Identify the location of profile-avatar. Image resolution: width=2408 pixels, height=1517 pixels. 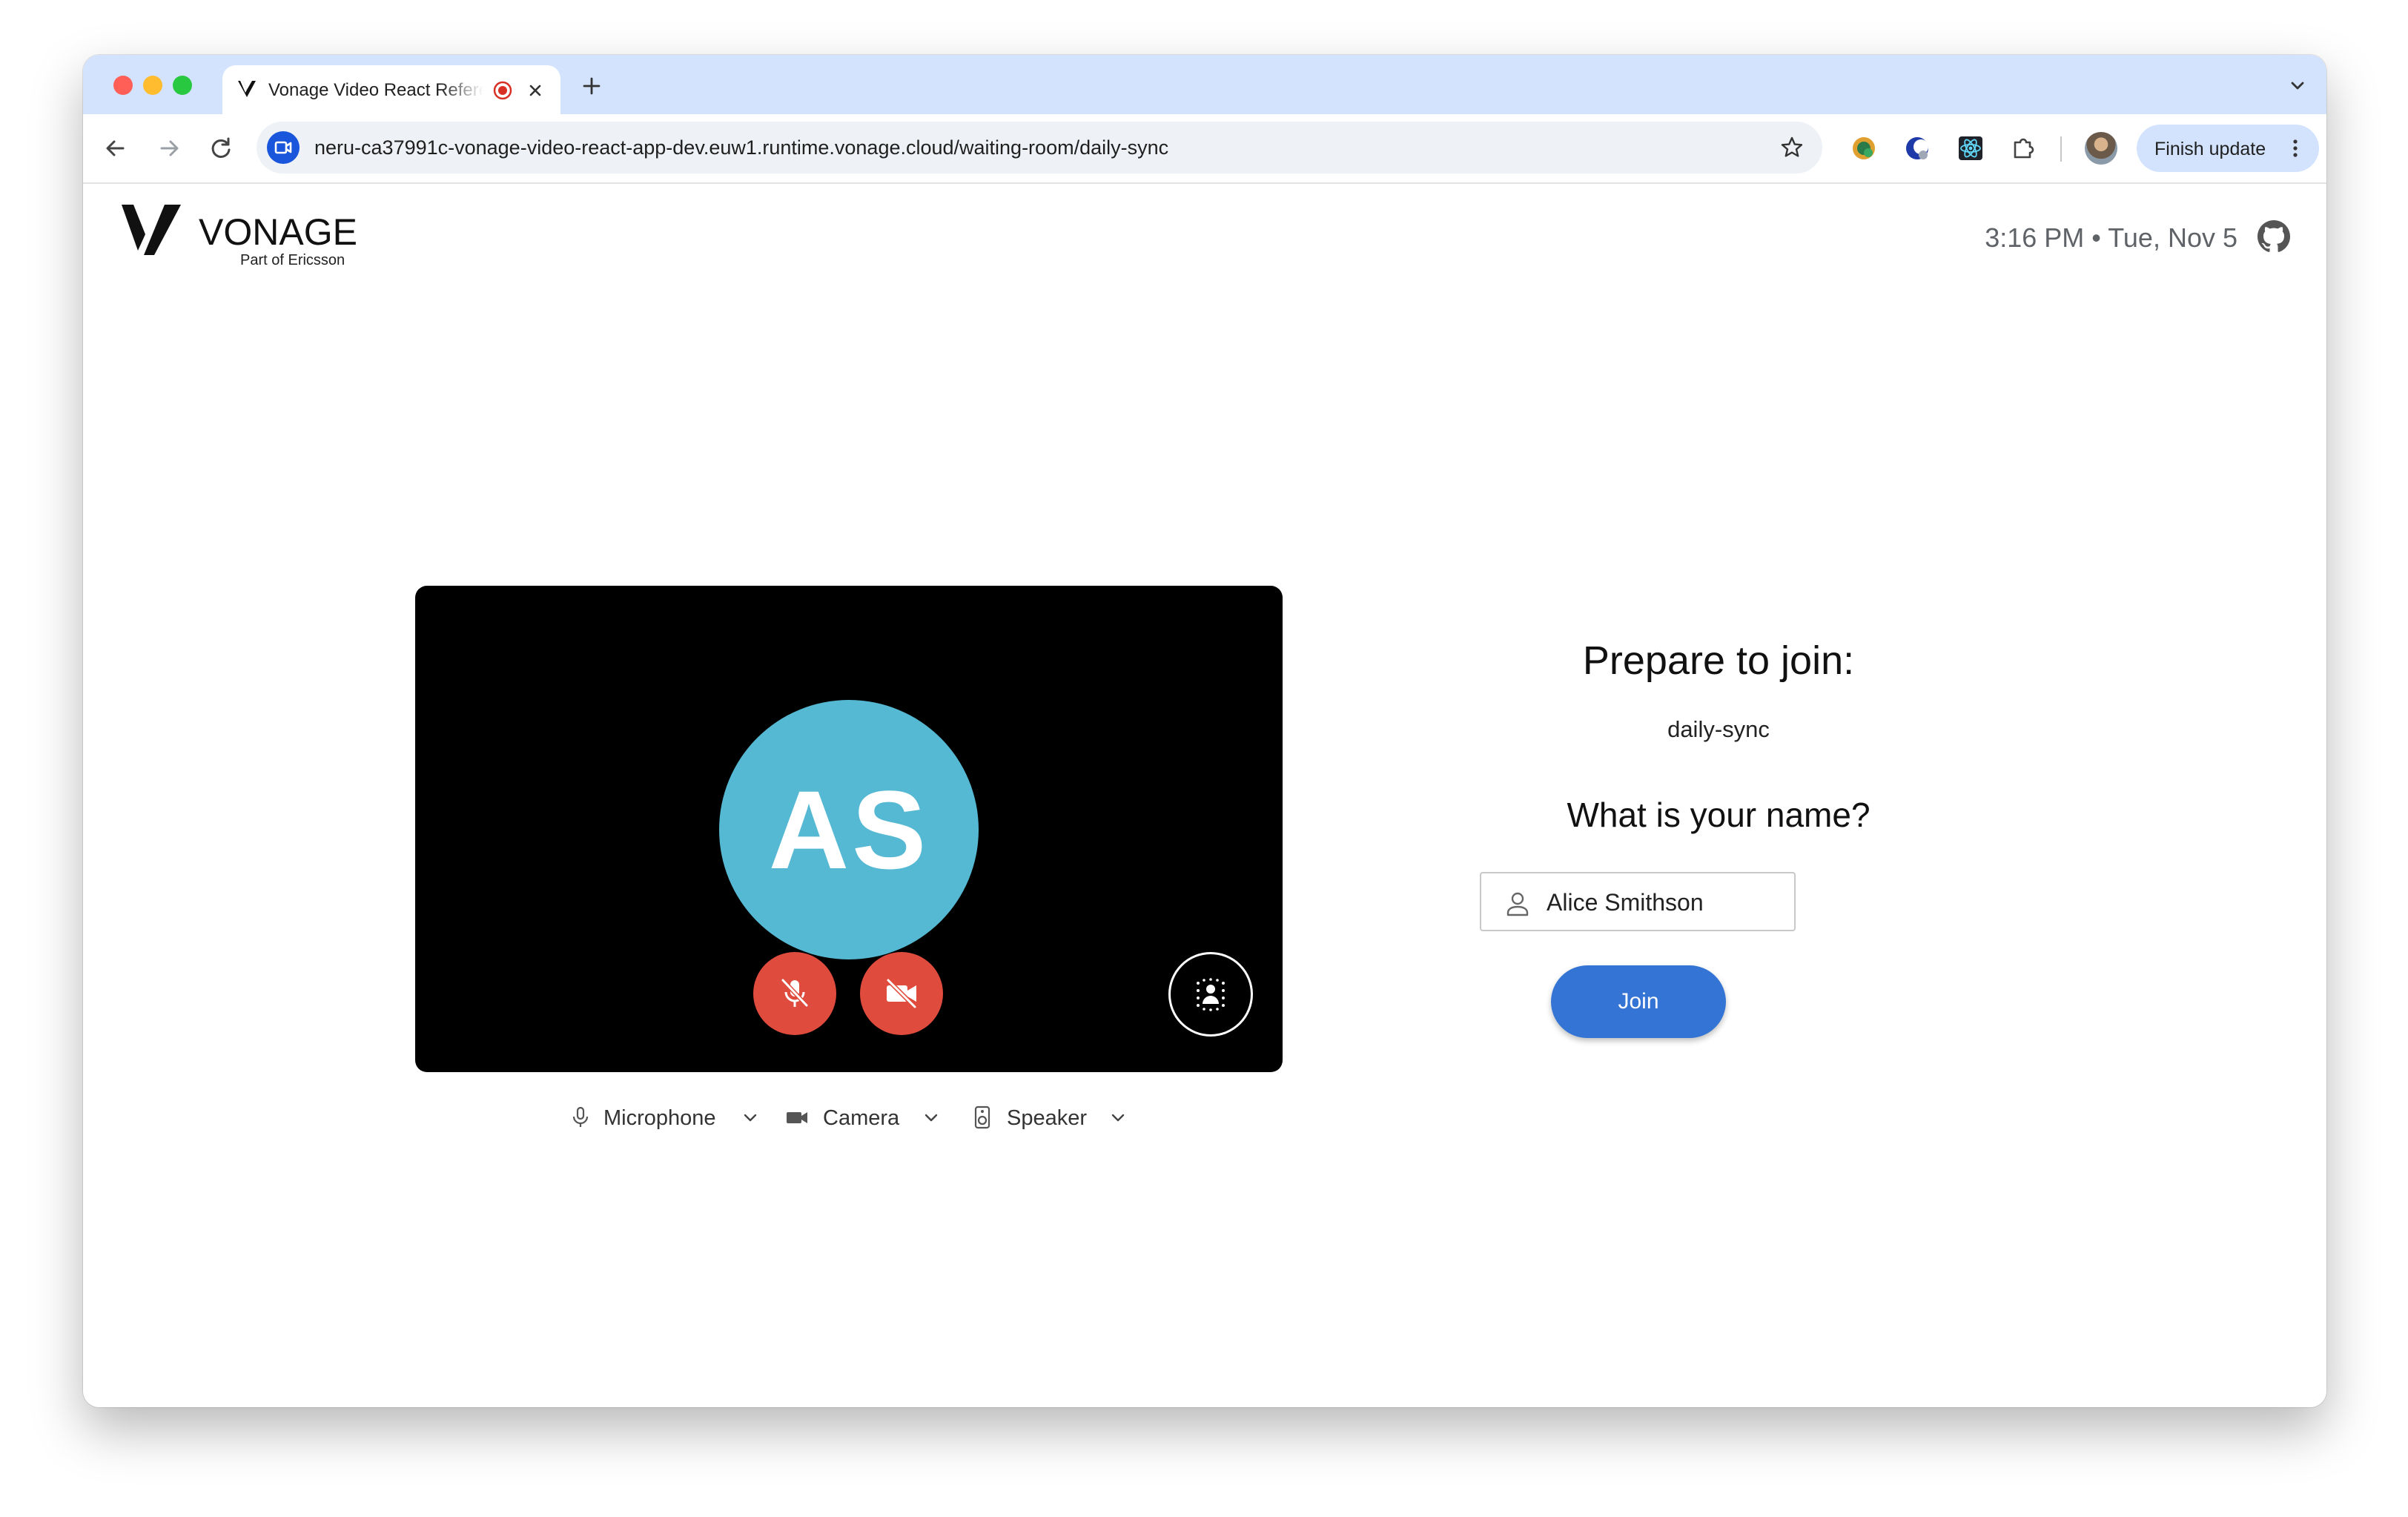
(2101, 148).